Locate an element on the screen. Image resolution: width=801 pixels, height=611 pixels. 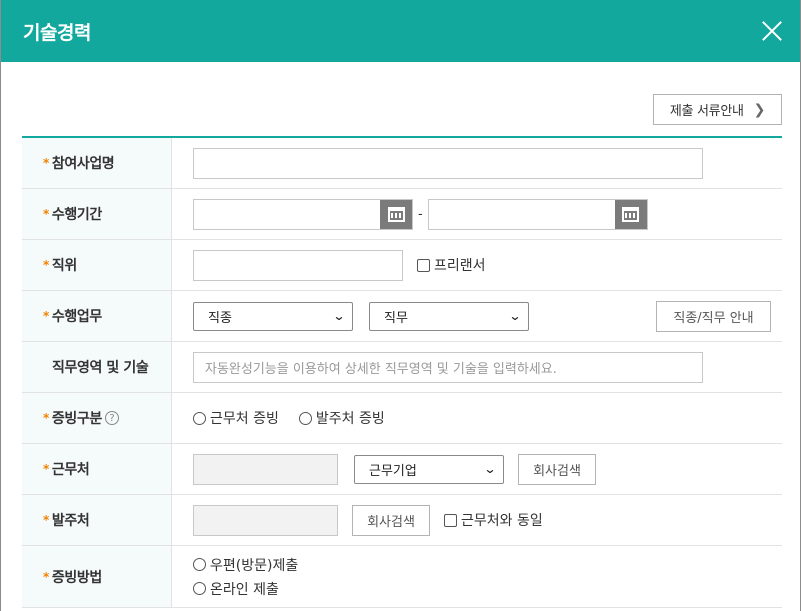
evidence-workplace-radio: 근무처 증빙 is located at coordinates (236, 418).